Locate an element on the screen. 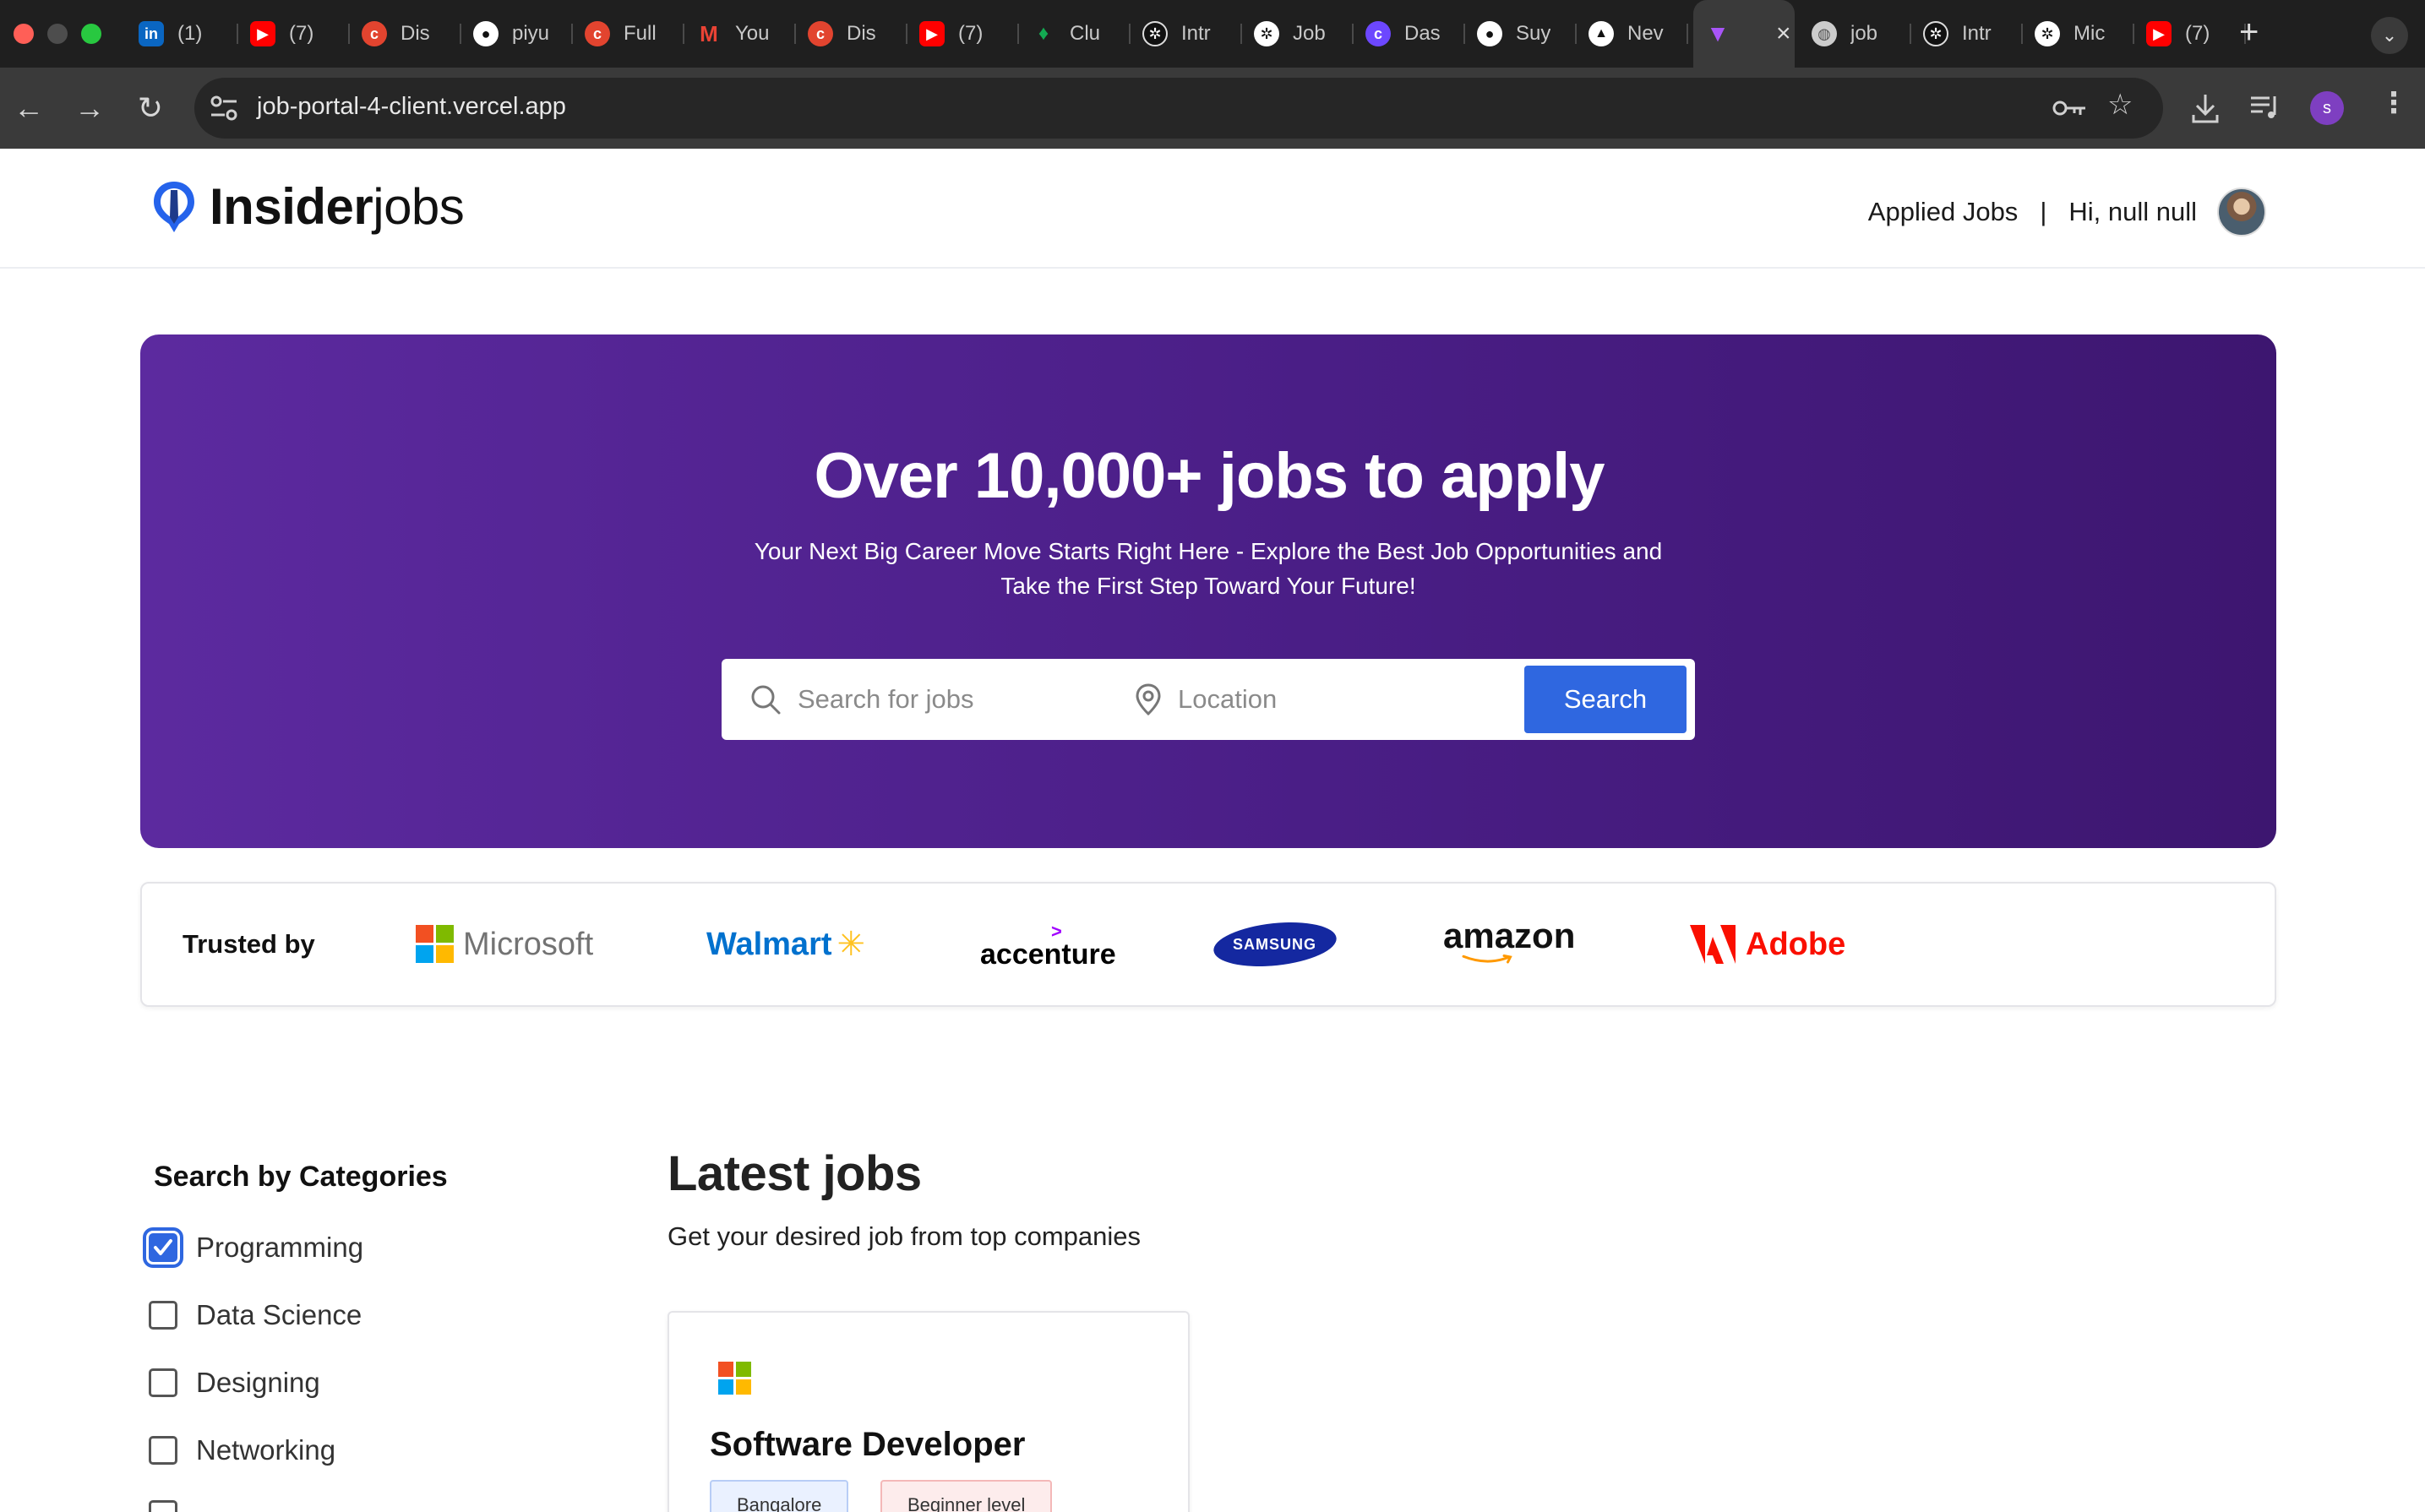 The width and height of the screenshot is (2425, 1512). samsung-oval: SAMSUNG is located at coordinates (1275, 944).